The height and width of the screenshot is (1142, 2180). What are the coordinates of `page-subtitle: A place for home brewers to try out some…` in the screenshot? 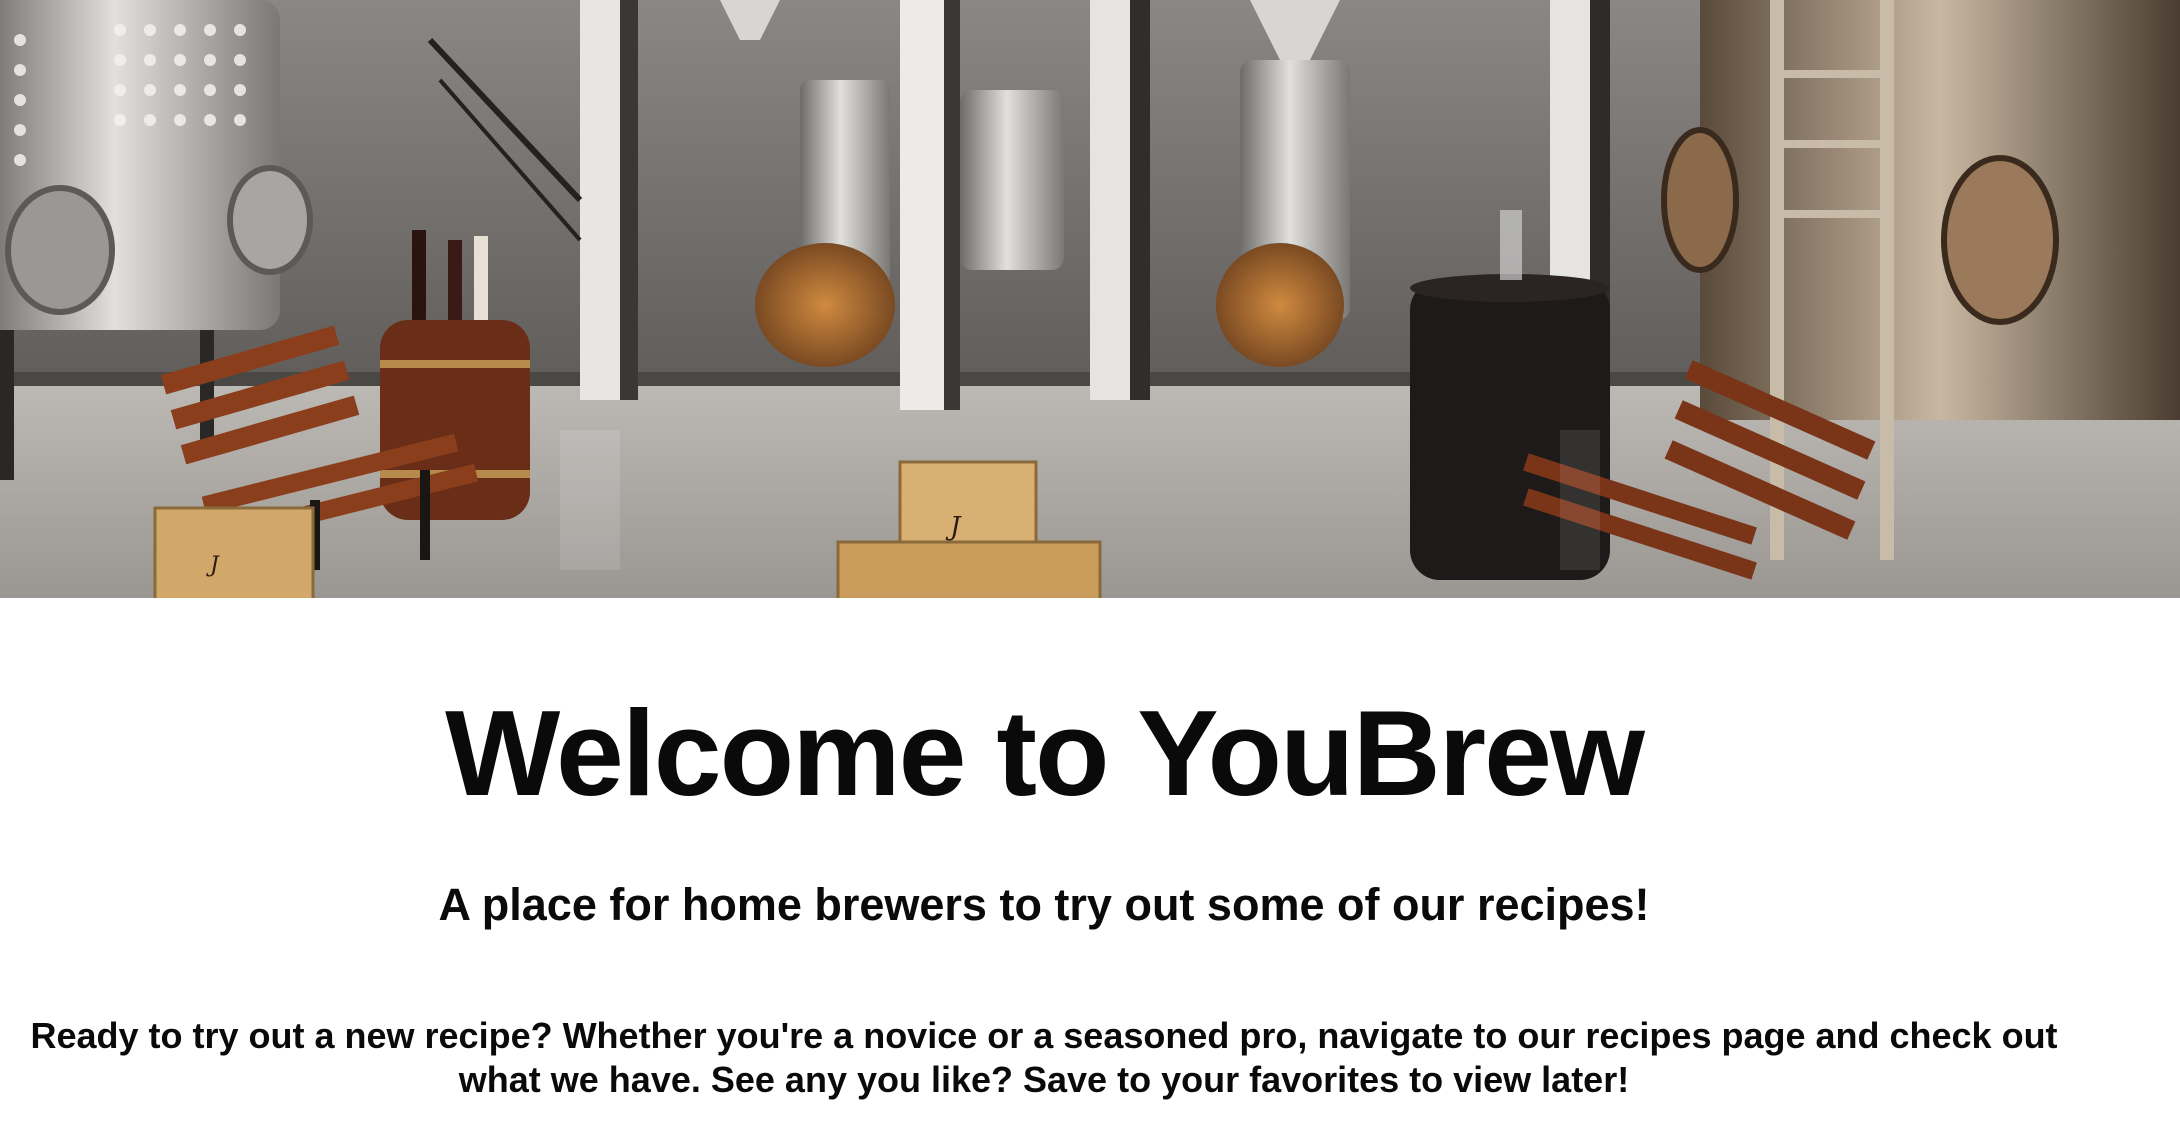 It's located at (1044, 904).